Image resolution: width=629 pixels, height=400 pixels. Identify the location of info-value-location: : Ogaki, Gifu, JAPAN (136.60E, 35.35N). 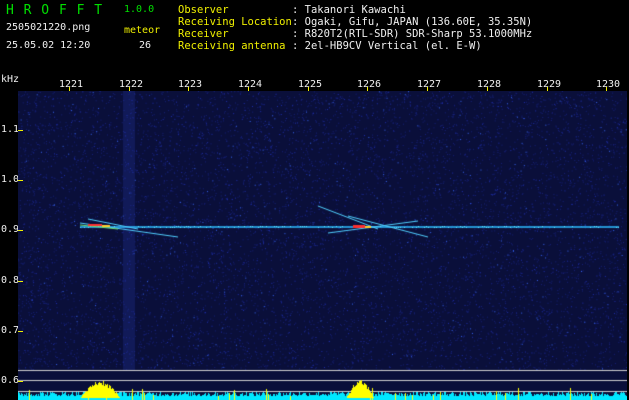
(412, 22).